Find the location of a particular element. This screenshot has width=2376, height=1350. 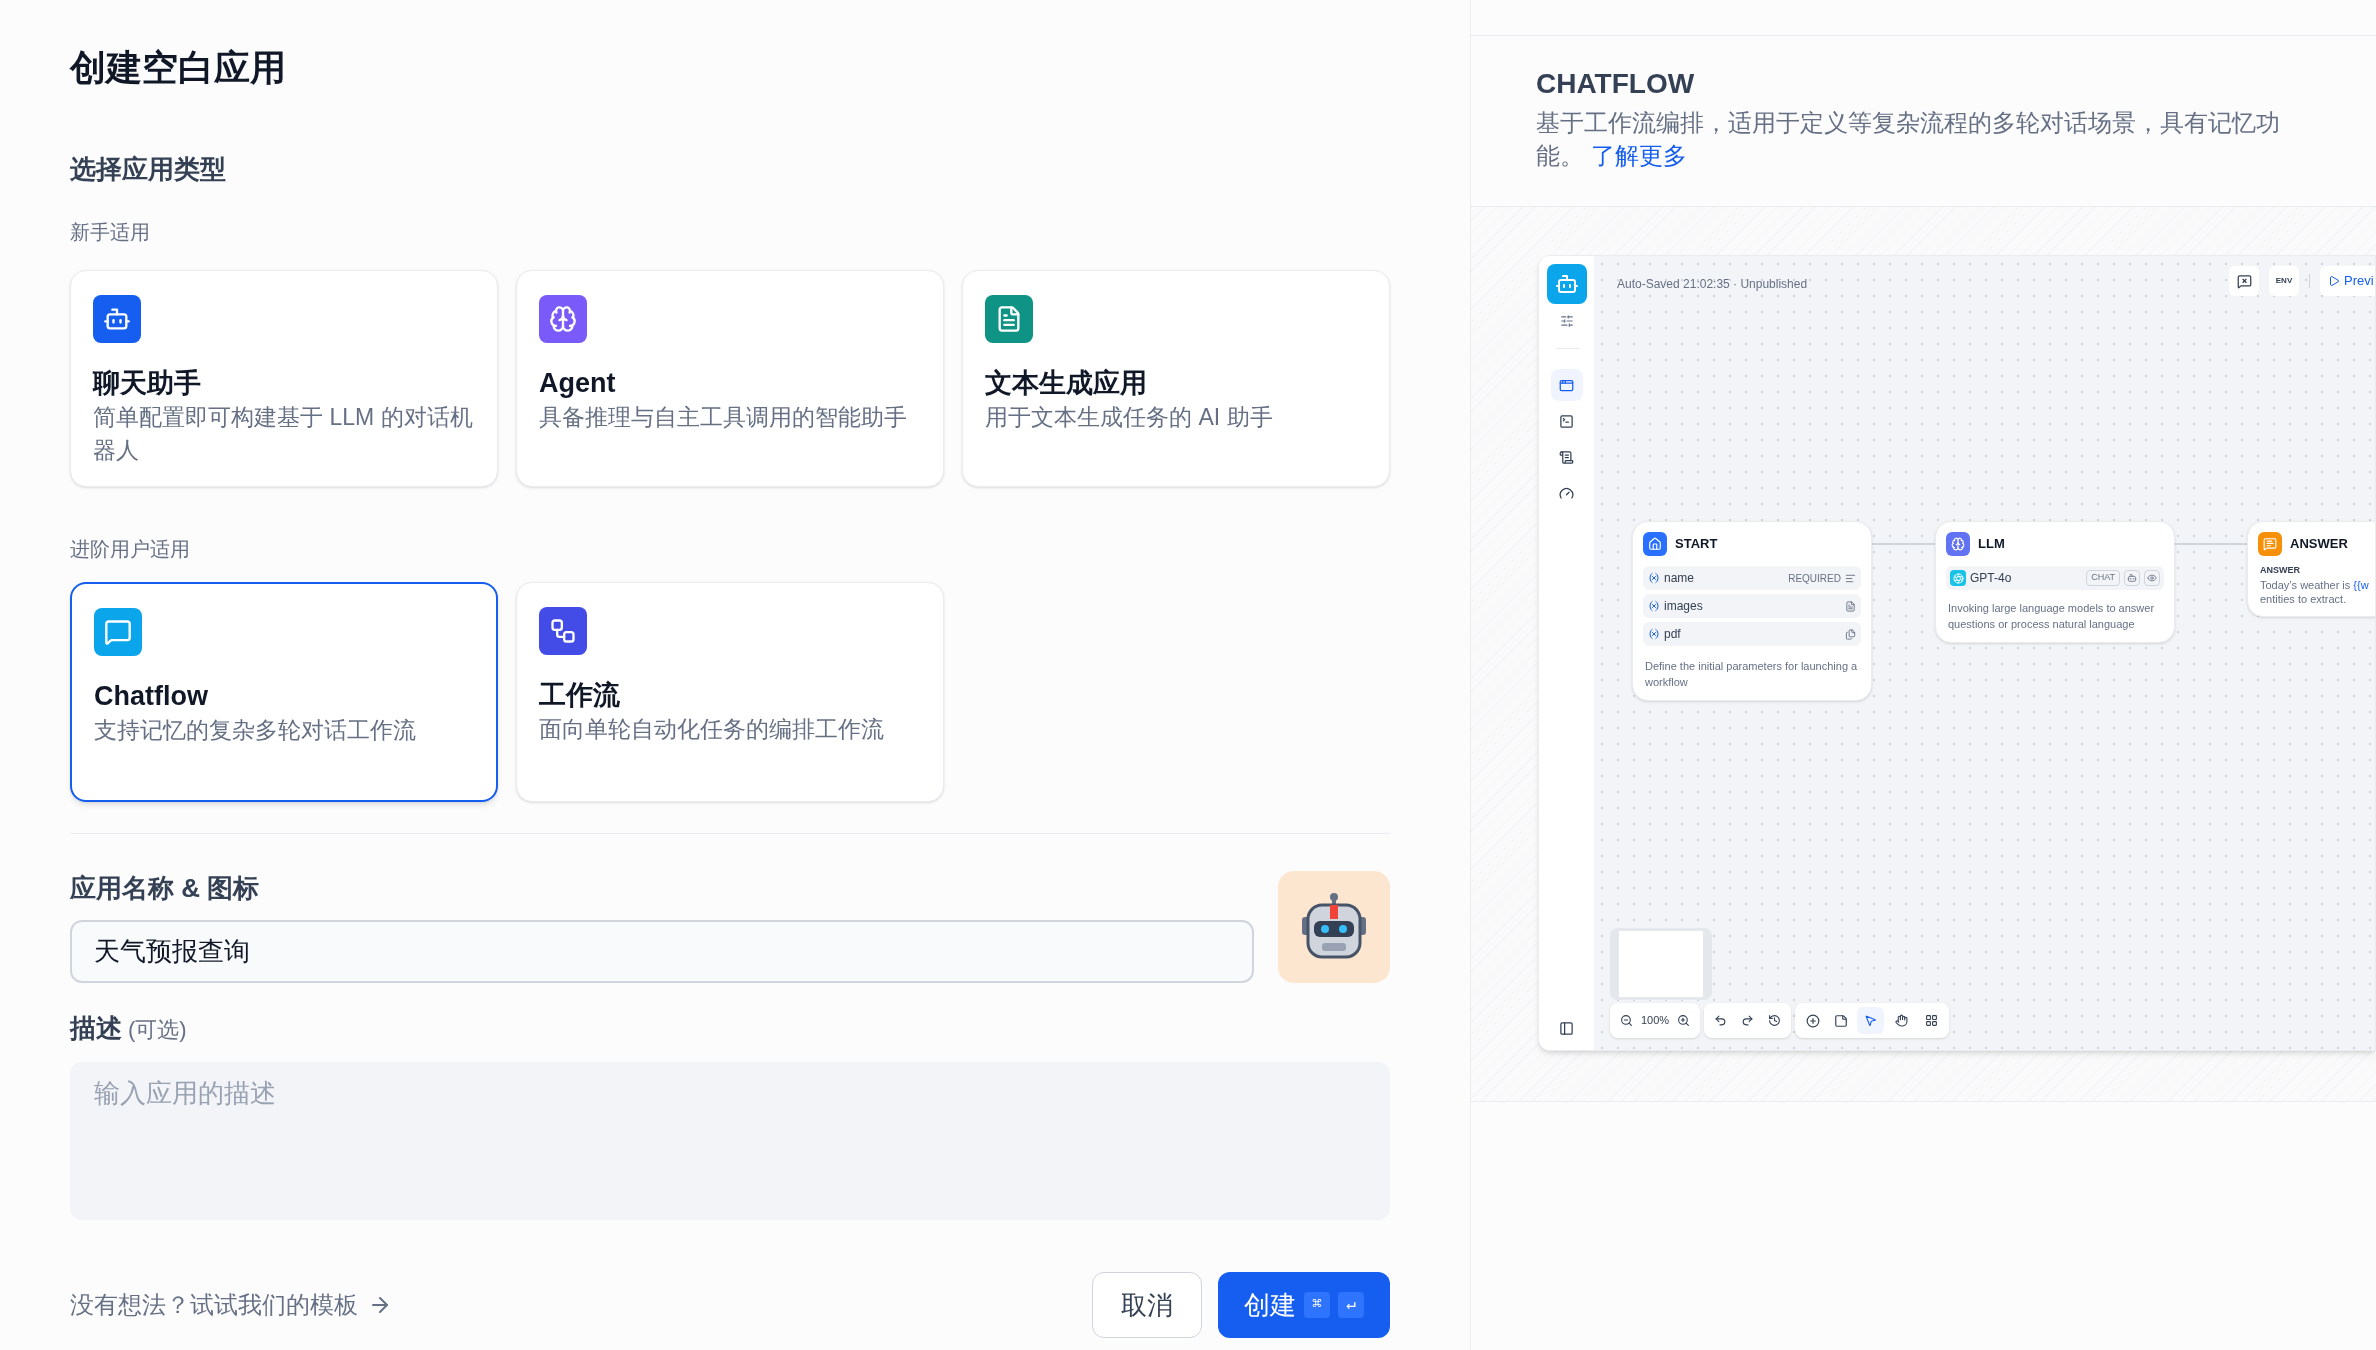

card-title: Chatflow is located at coordinates (151, 696).